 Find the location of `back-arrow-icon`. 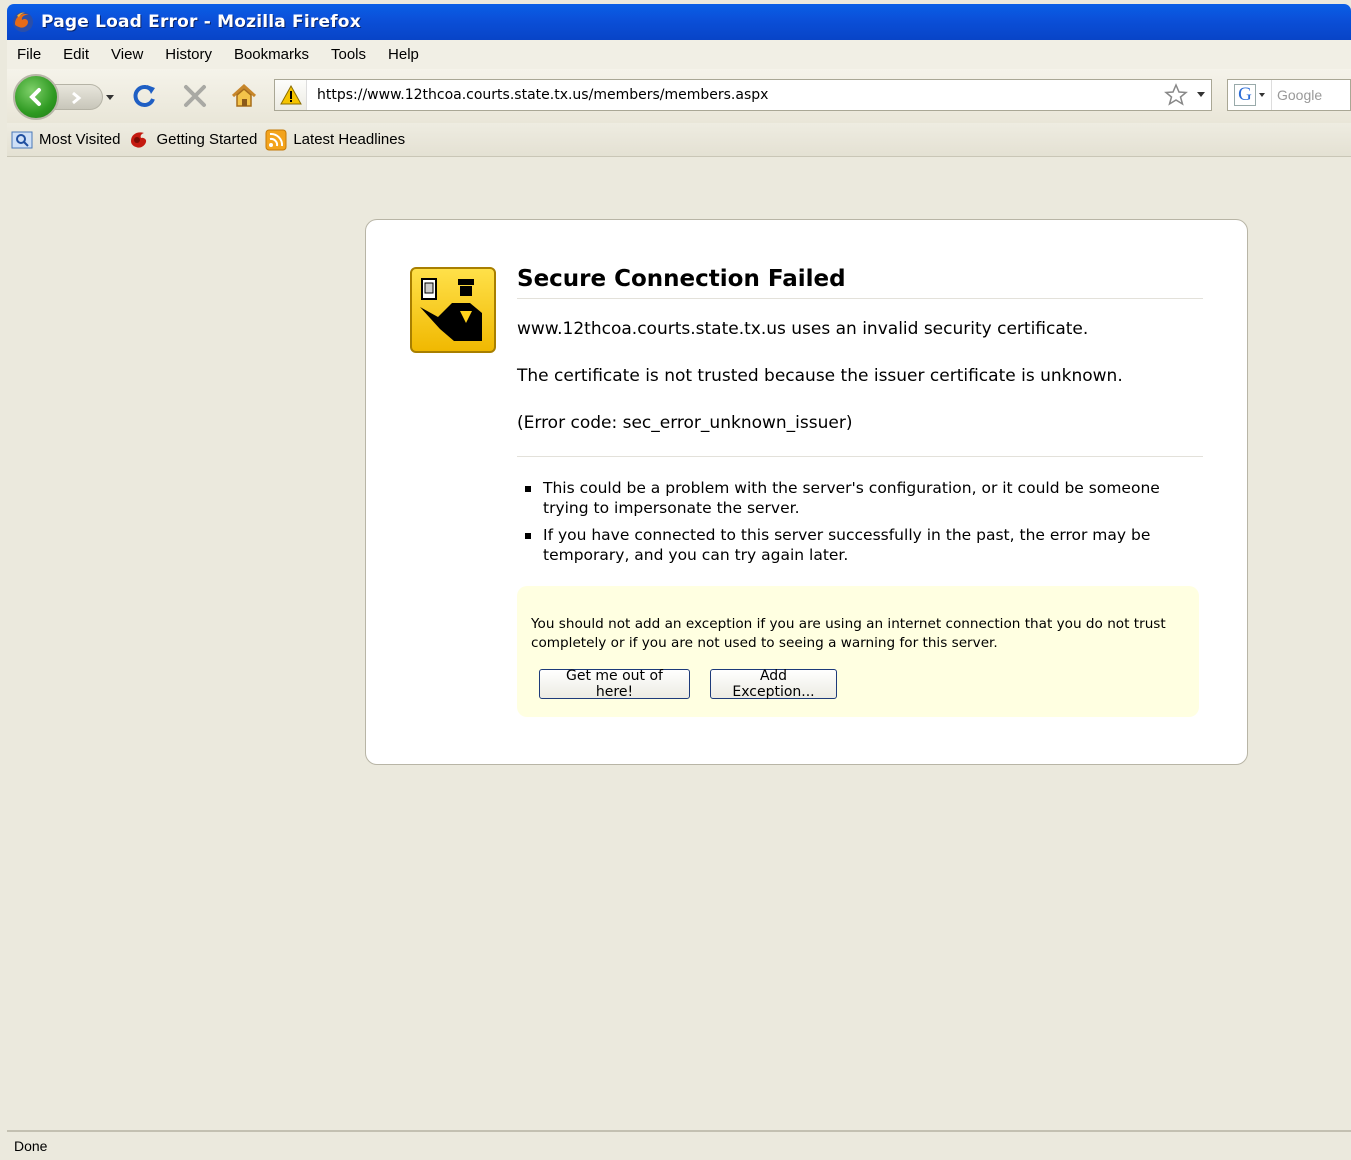

back-arrow-icon is located at coordinates (35, 97).